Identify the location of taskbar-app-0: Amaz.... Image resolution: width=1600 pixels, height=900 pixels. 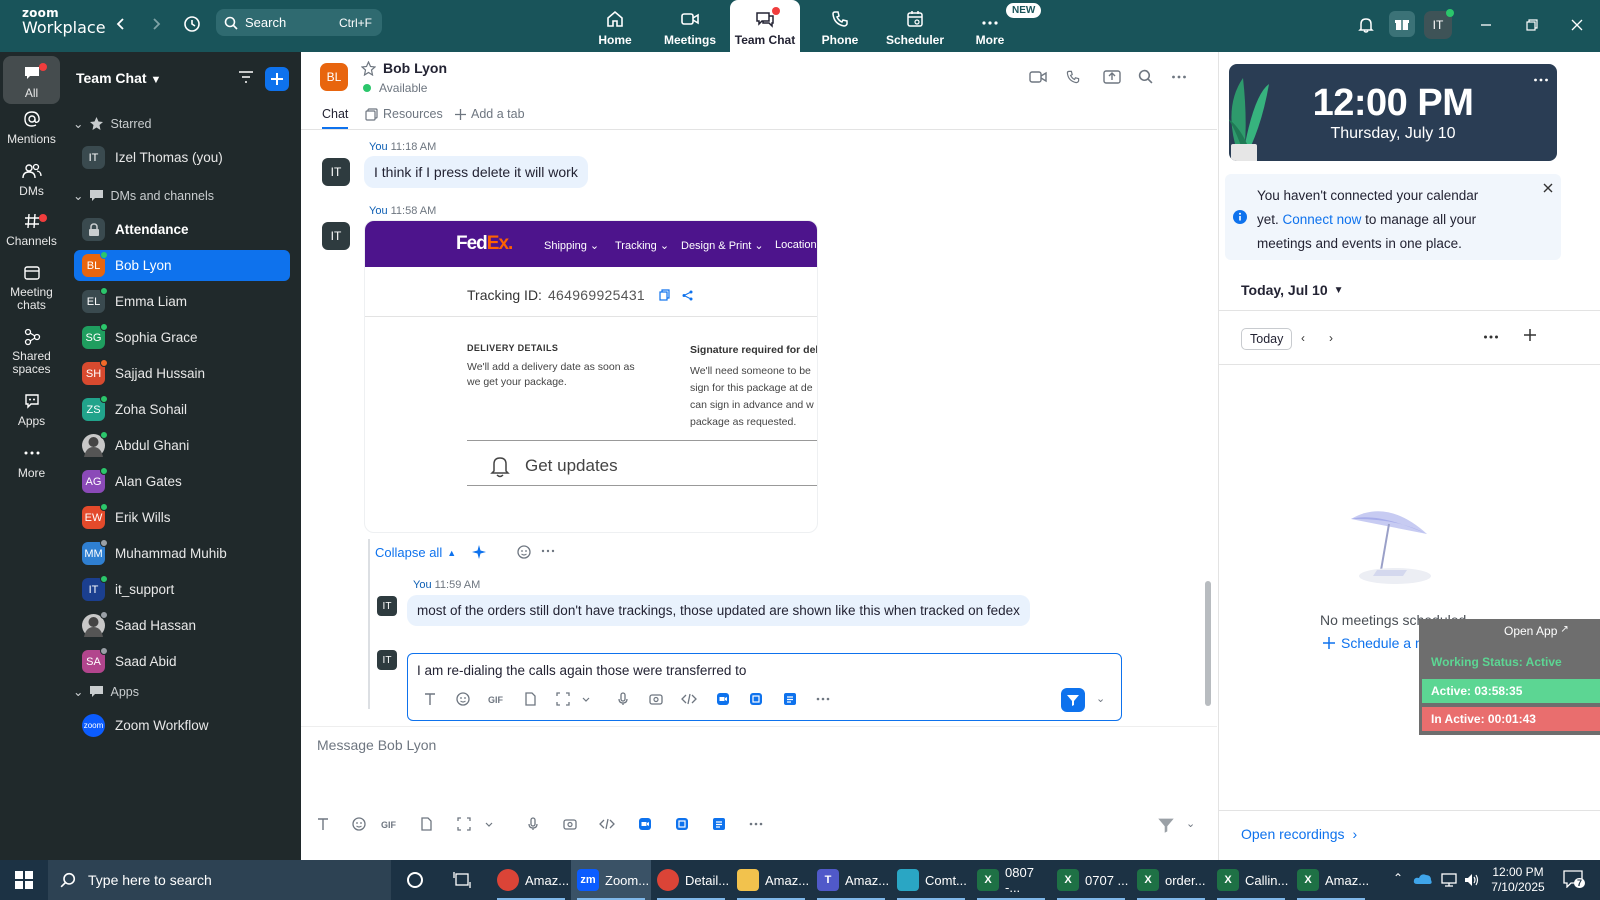
(531, 880).